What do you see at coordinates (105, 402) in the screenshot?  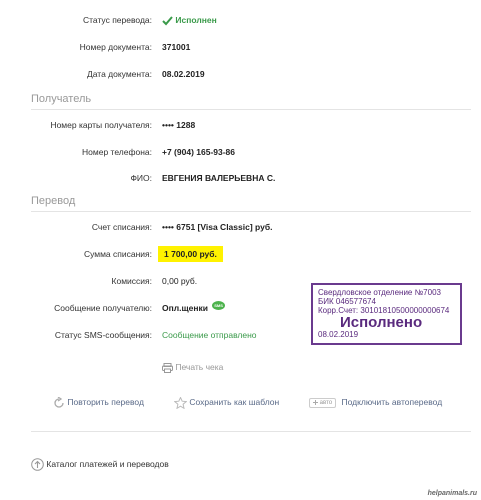 I see `repeat-transfer-label: Повторить перевод` at bounding box center [105, 402].